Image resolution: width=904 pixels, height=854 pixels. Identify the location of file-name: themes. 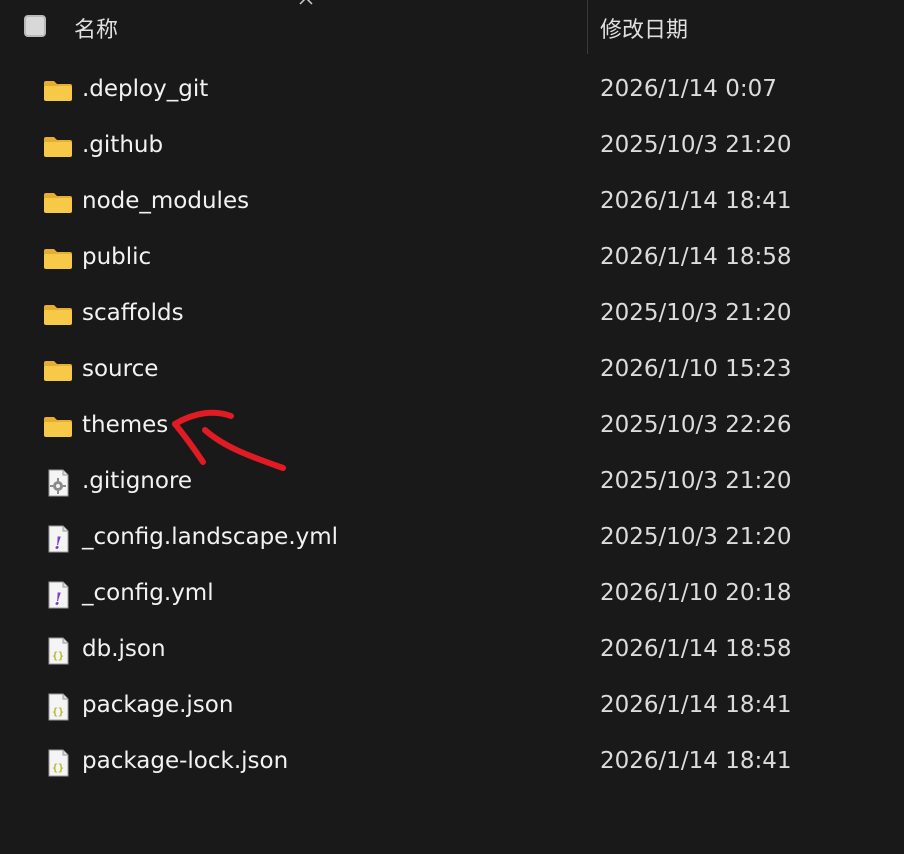
(125, 425).